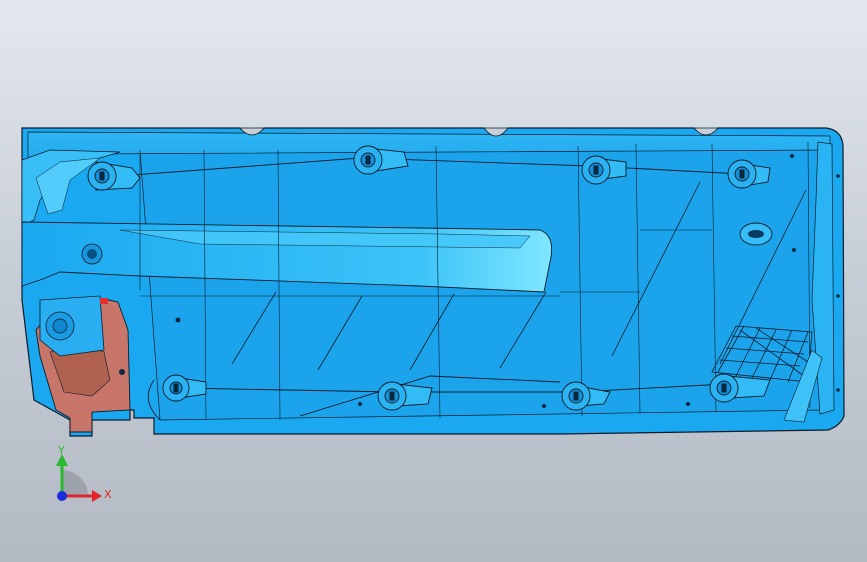 This screenshot has width=867, height=562. Describe the element at coordinates (97, 496) in the screenshot. I see `triad-x-arrow` at that location.